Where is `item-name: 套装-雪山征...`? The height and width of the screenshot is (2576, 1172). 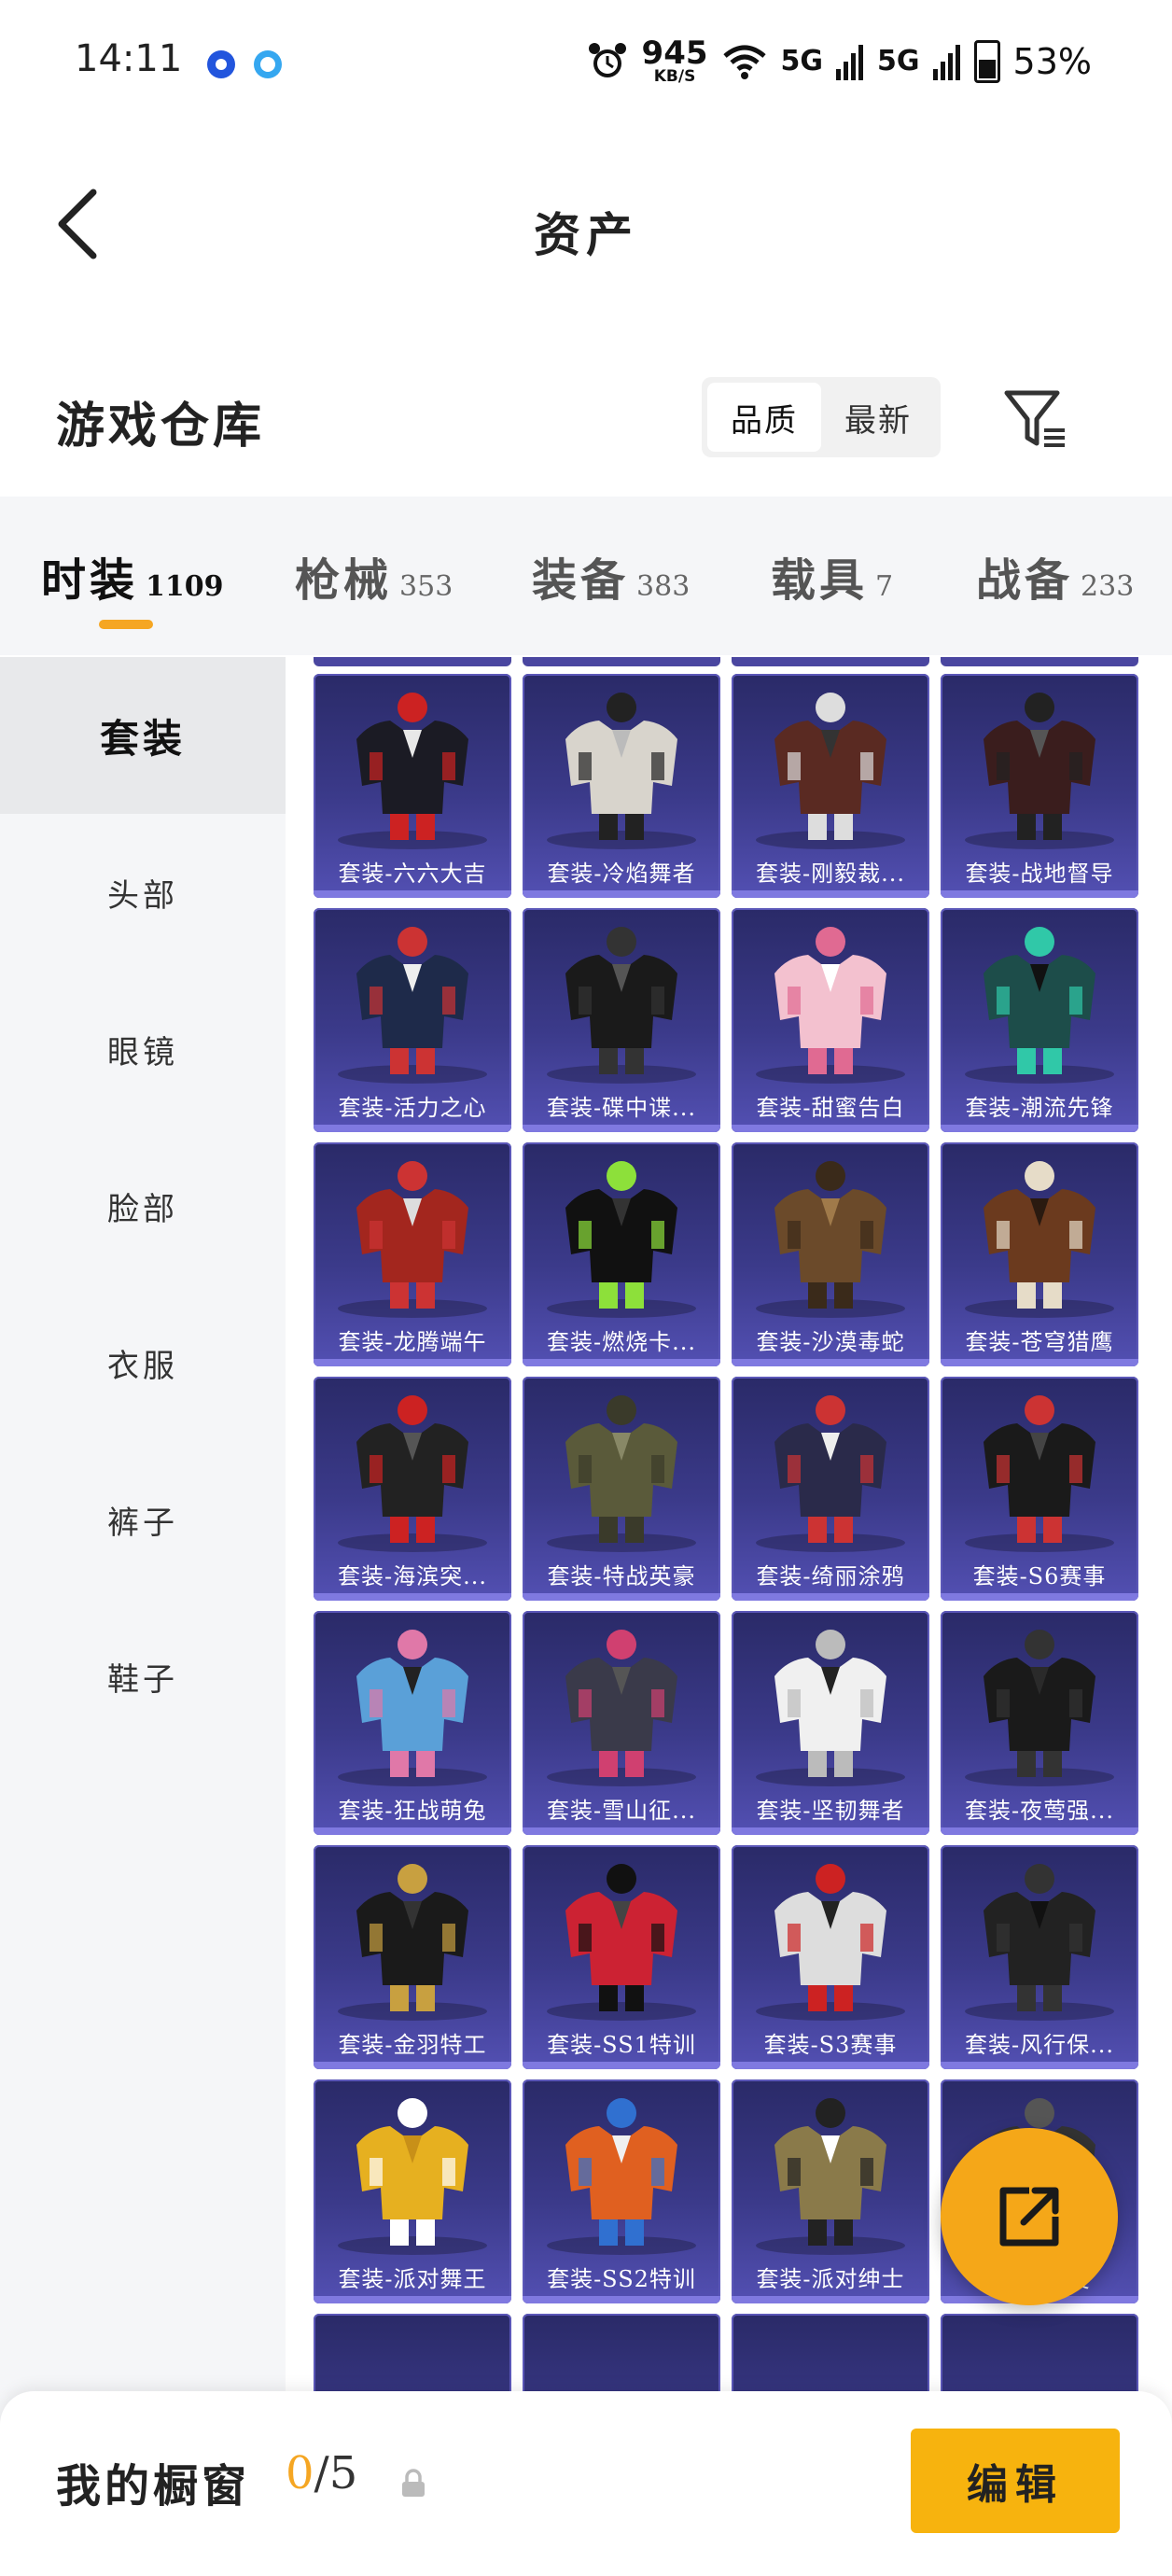
item-name: 套装-雪山征... is located at coordinates (621, 1811).